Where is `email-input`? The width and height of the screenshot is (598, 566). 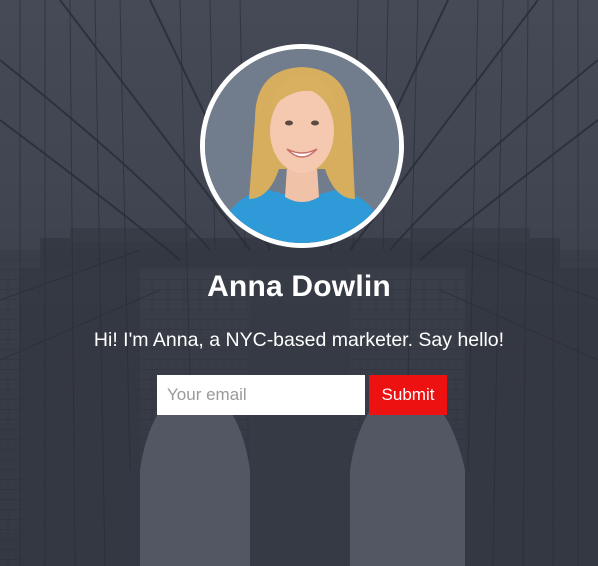 email-input is located at coordinates (261, 395).